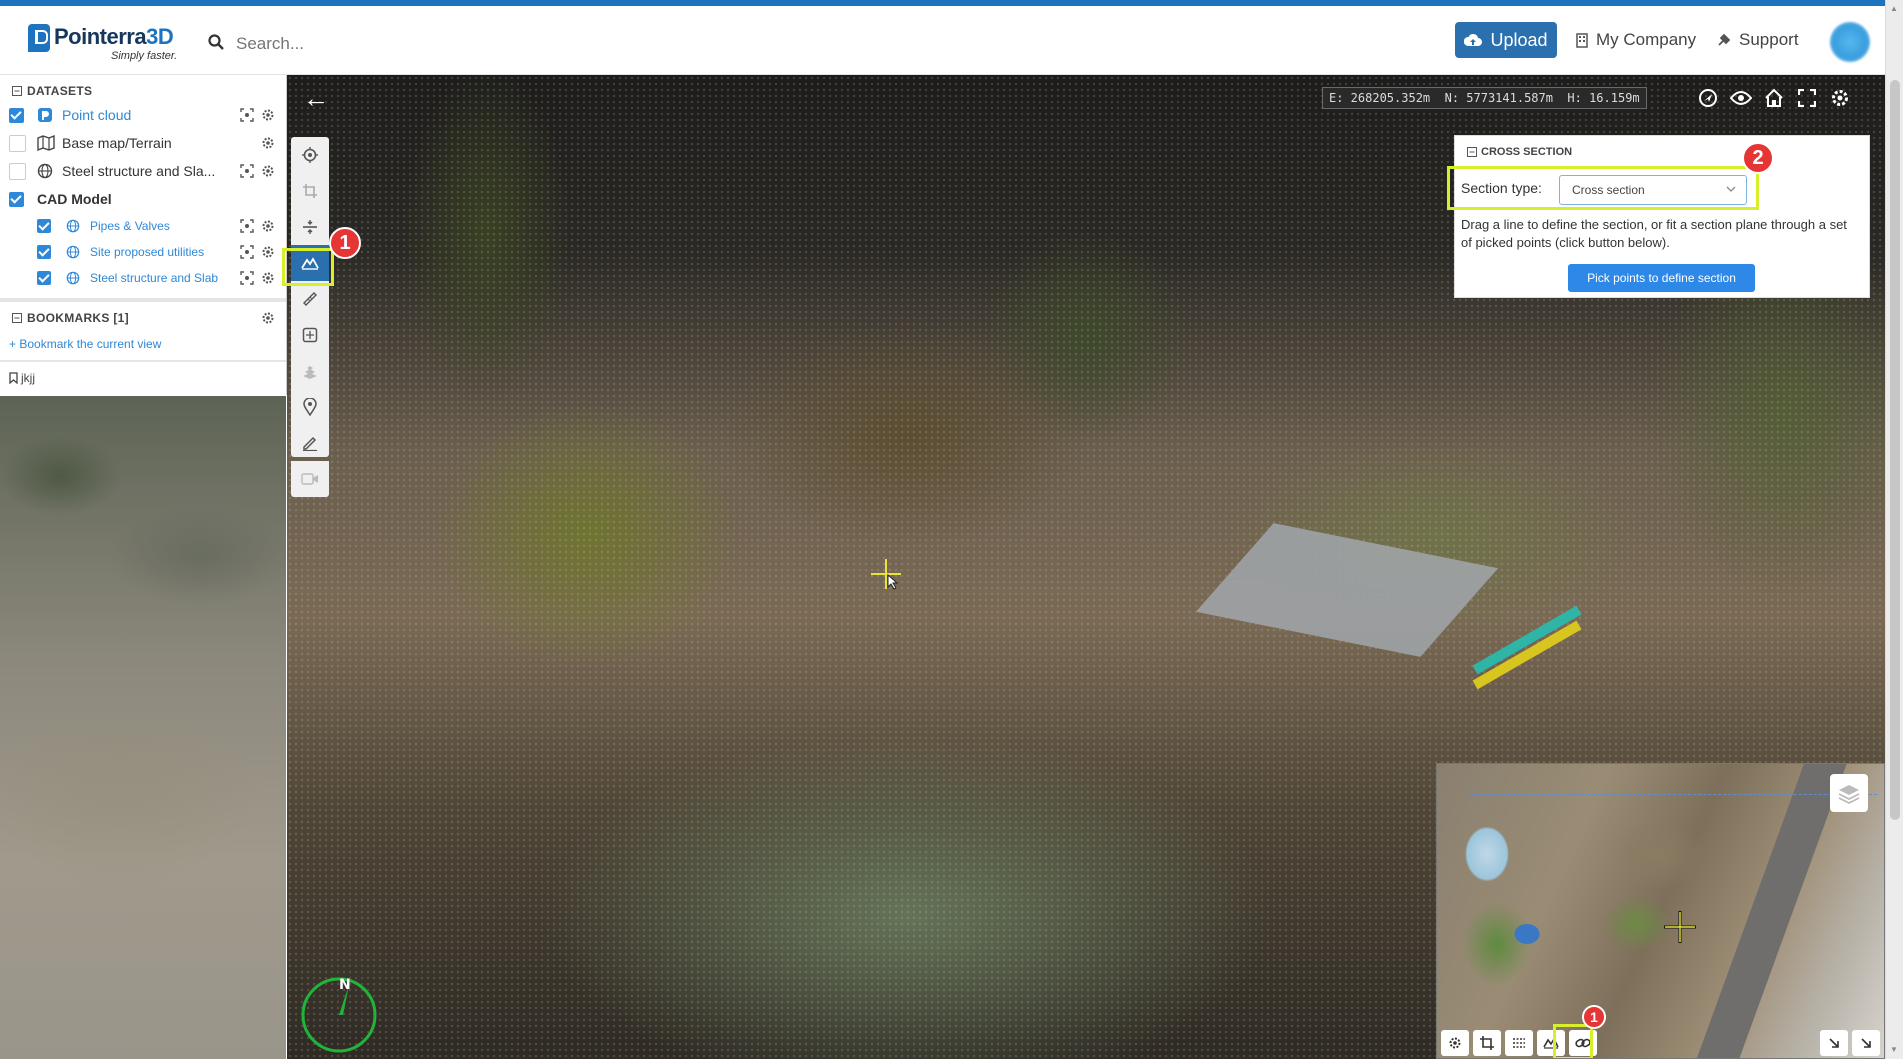  What do you see at coordinates (1807, 98) in the screenshot?
I see `fullscreen-icon` at bounding box center [1807, 98].